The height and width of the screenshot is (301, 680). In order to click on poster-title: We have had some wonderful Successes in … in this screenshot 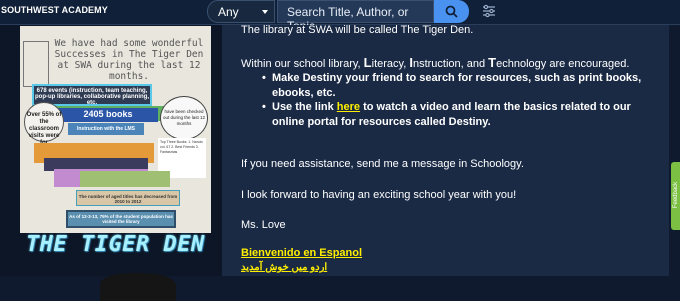, I will do `click(129, 60)`.